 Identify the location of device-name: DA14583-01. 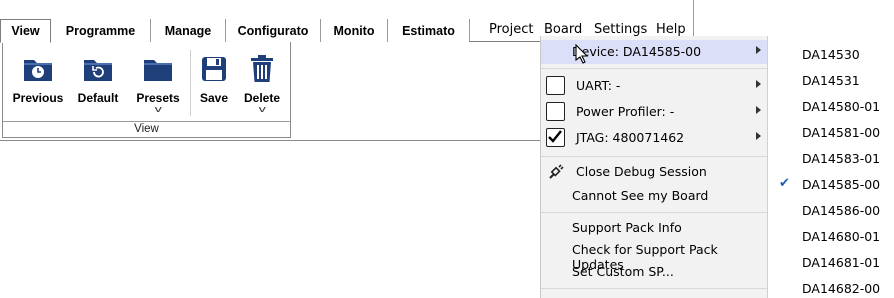
(841, 158).